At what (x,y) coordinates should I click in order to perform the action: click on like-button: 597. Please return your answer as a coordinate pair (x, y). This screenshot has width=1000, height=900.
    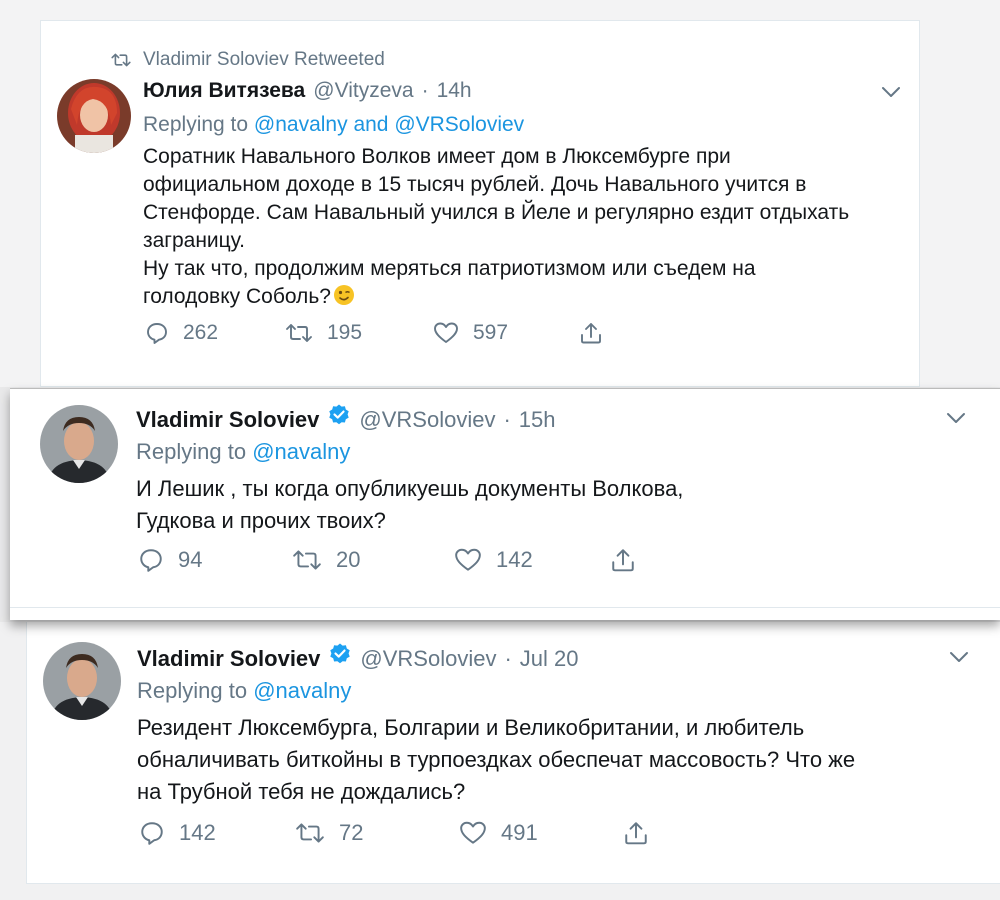
    Looking at the image, I should click on (506, 333).